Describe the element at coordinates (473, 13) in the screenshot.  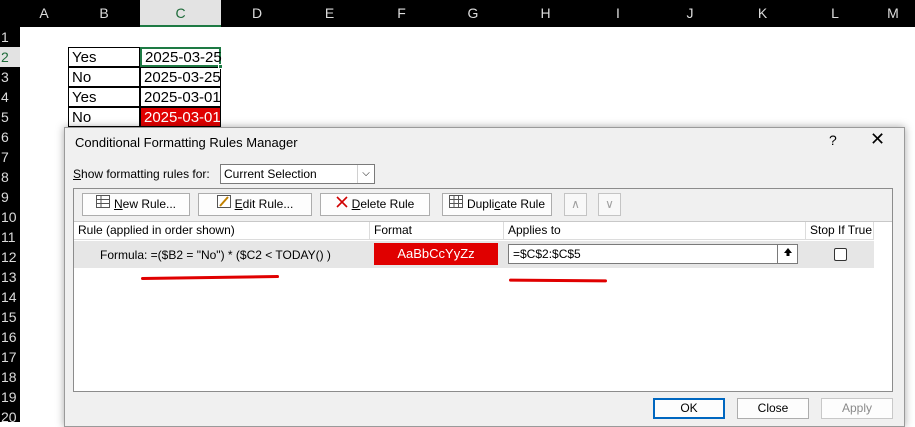
I see `column-header-g: G` at that location.